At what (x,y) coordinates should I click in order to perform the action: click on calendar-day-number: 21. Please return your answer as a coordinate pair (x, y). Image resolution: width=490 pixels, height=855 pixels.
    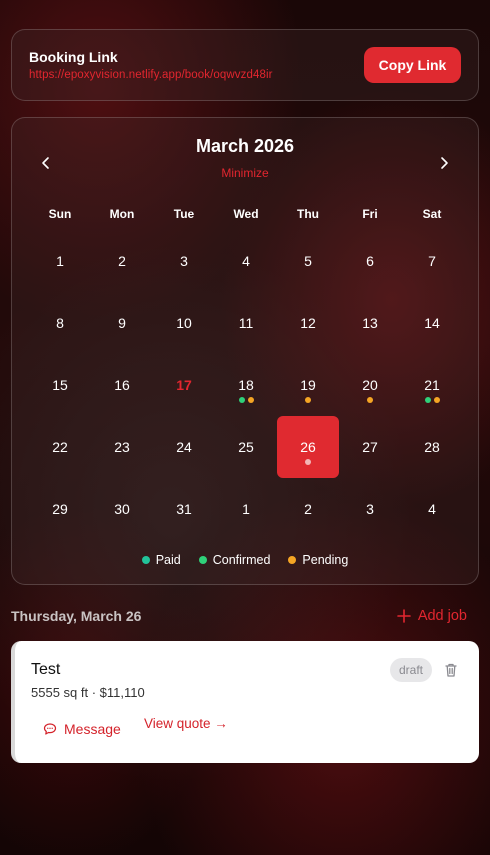
    Looking at the image, I should click on (432, 385).